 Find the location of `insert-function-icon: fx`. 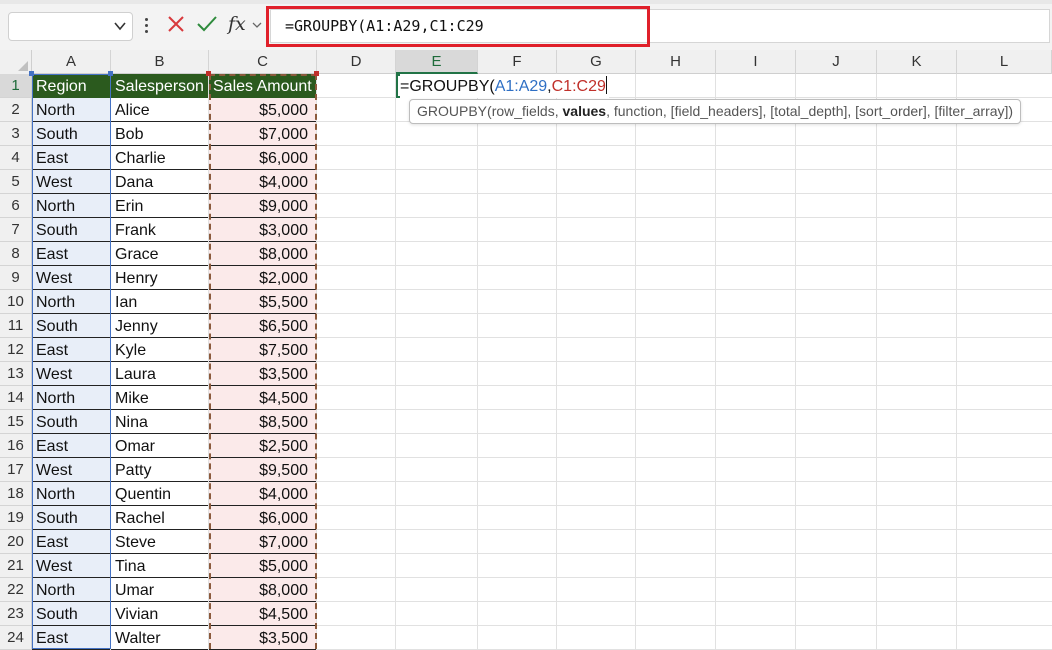

insert-function-icon: fx is located at coordinates (237, 24).